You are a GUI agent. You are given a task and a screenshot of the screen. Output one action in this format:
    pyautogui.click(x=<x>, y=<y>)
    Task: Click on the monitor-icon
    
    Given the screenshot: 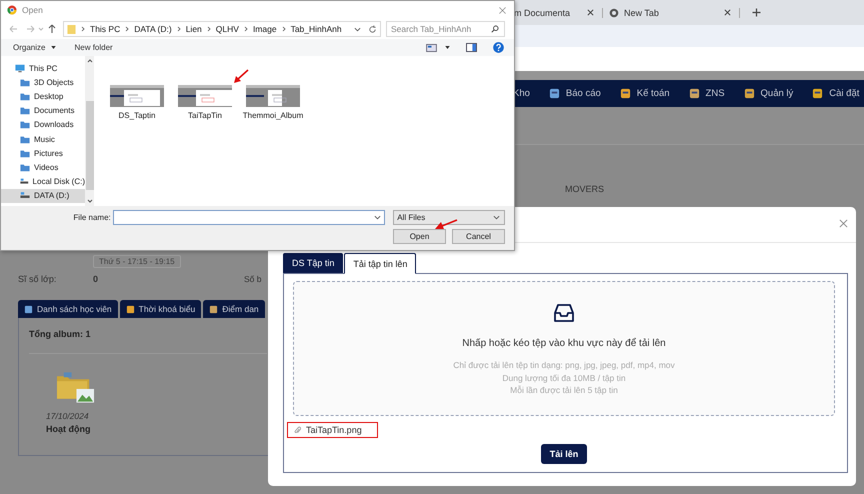 What is the action you would take?
    pyautogui.click(x=20, y=68)
    